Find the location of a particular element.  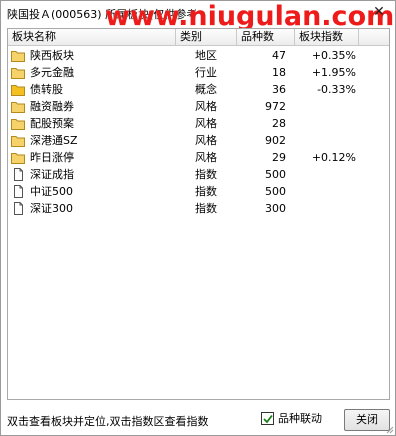

hint-text: 双击查看板块并定位,双击指数区查看指数 is located at coordinates (108, 421).